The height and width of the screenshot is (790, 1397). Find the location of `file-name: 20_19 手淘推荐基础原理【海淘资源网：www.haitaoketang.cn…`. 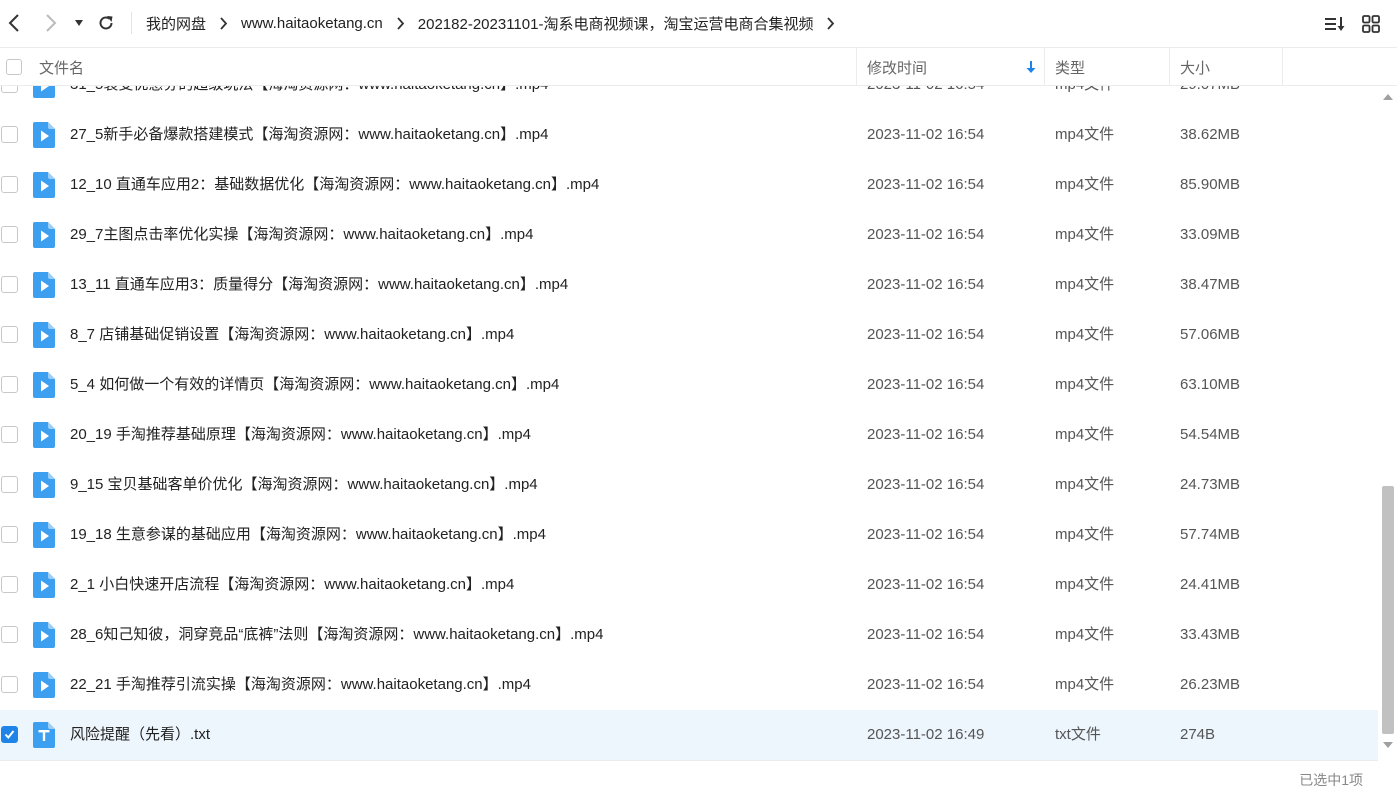

file-name: 20_19 手淘推荐基础原理【海淘资源网：www.haitaoketang.cn… is located at coordinates (300, 435).